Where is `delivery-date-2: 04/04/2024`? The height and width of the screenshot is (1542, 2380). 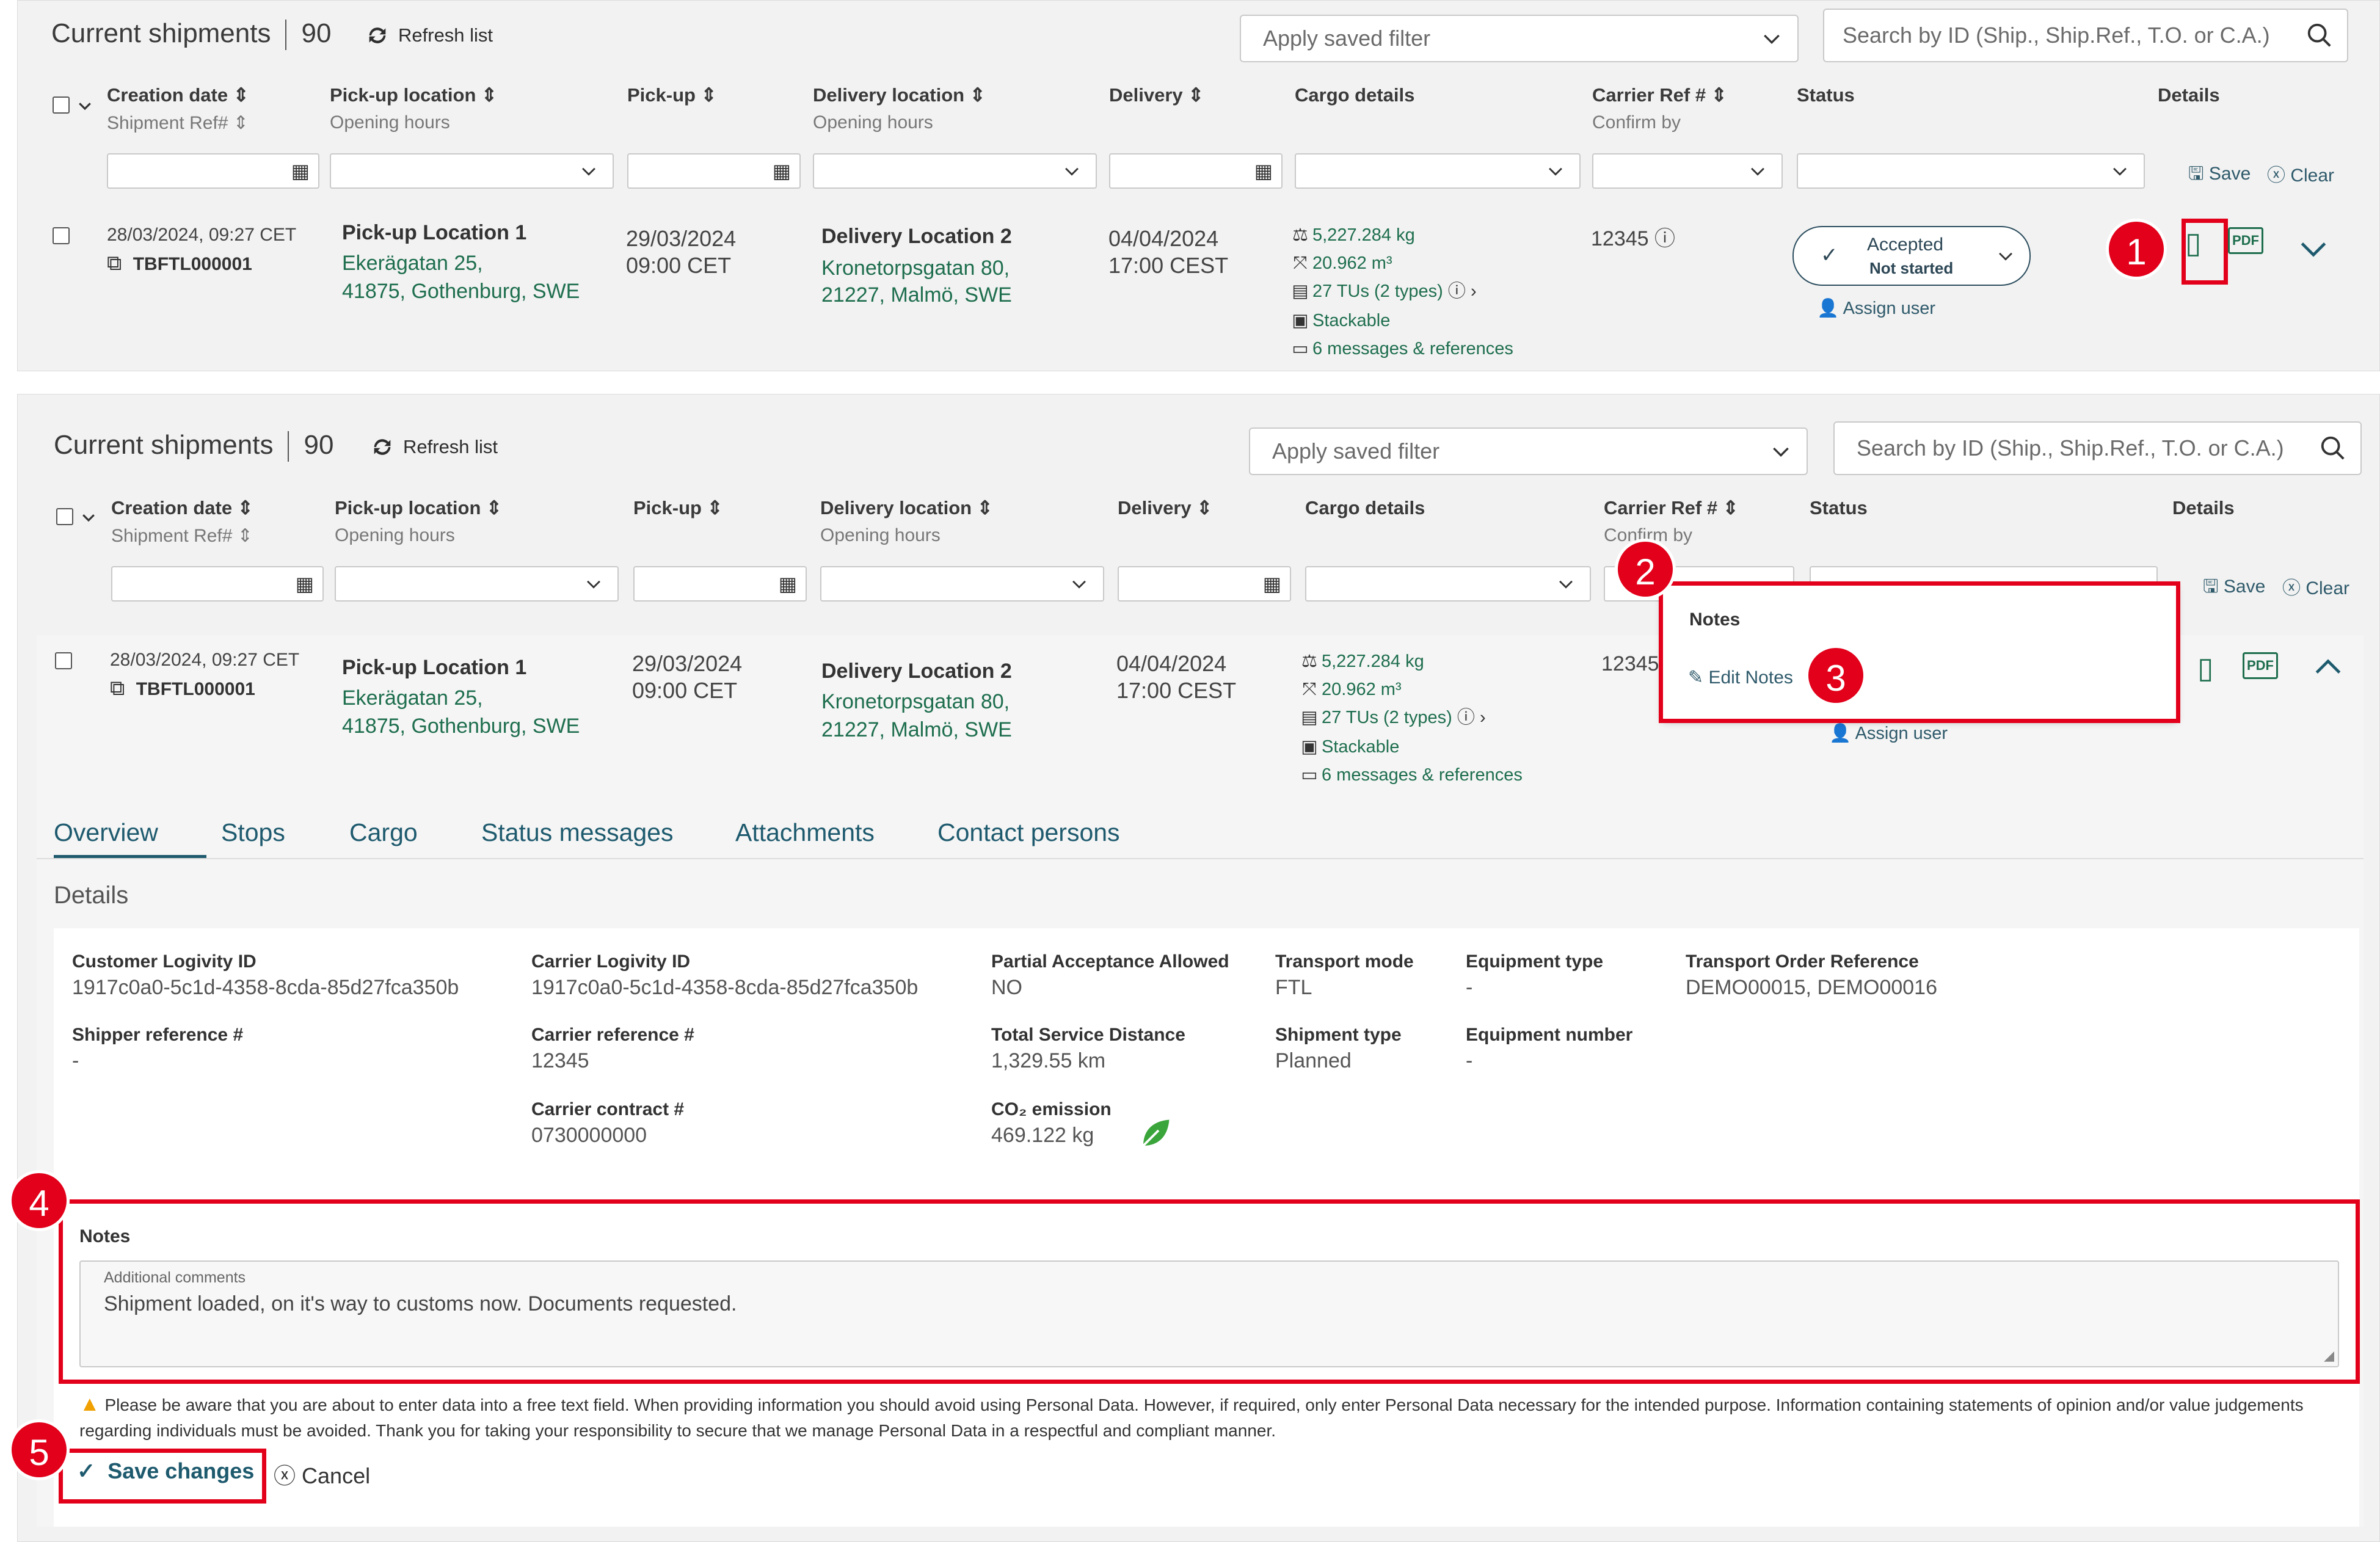 delivery-date-2: 04/04/2024 is located at coordinates (1171, 663).